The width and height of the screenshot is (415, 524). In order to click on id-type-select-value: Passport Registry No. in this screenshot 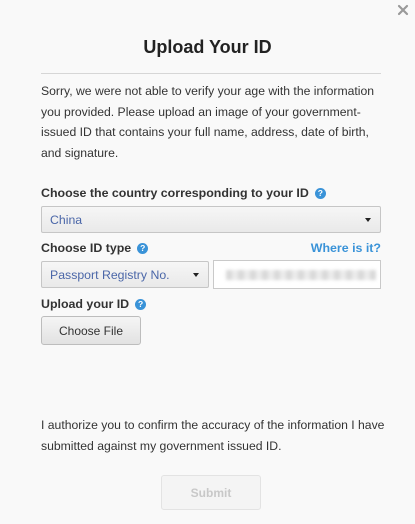, I will do `click(110, 274)`.